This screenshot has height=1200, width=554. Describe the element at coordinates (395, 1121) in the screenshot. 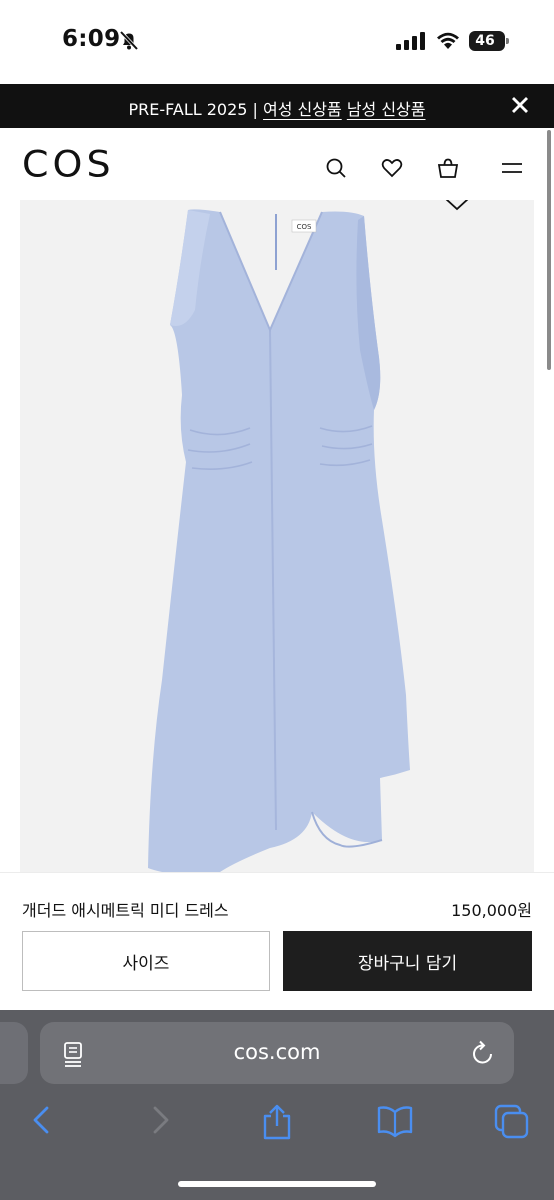

I see `bookmarks-icon` at that location.